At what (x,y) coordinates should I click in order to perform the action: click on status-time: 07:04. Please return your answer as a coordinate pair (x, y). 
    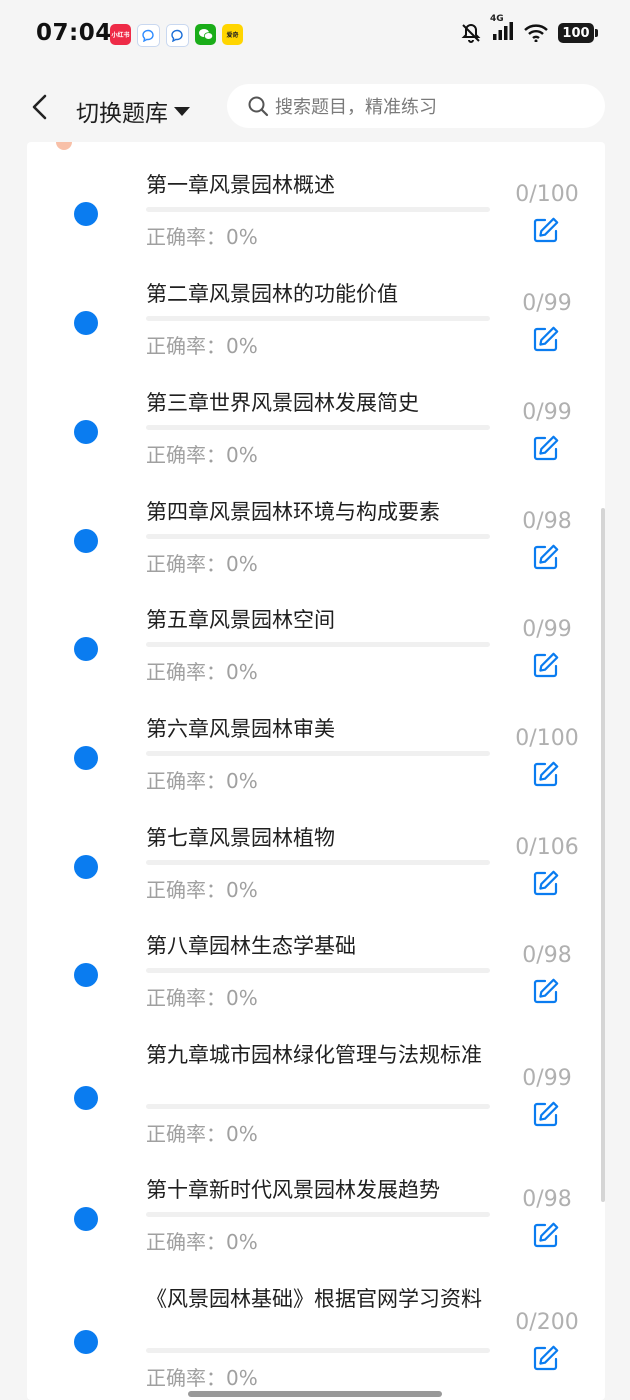
    Looking at the image, I should click on (74, 33).